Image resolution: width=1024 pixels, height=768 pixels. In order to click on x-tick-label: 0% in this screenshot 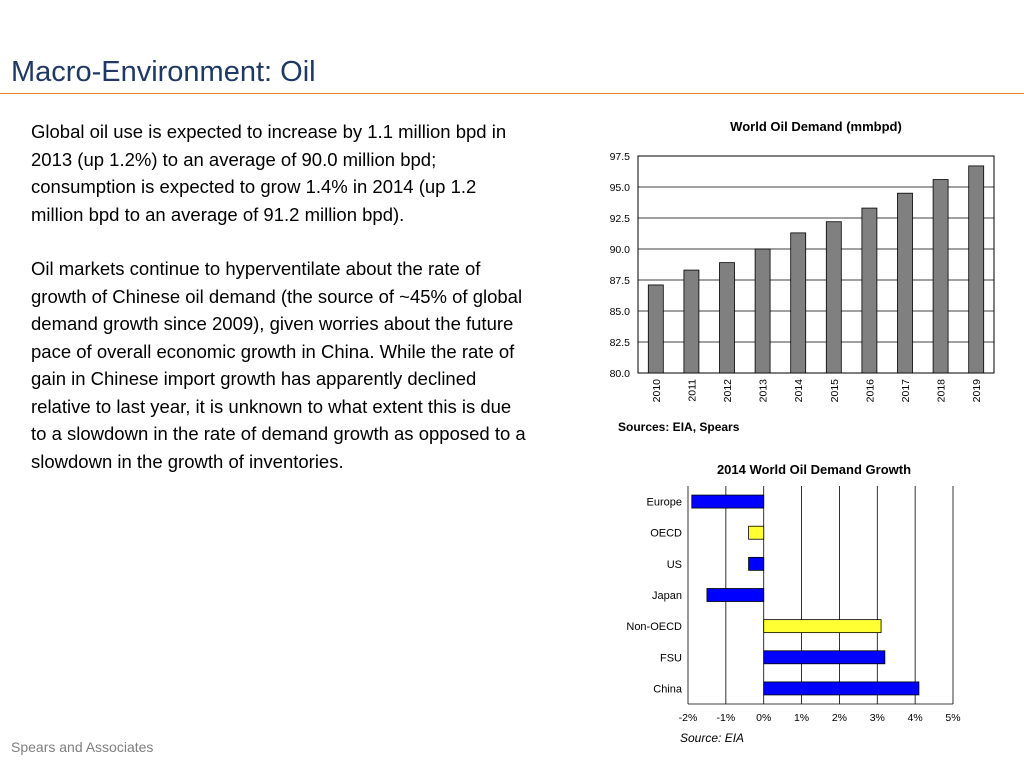, I will do `click(763, 718)`.